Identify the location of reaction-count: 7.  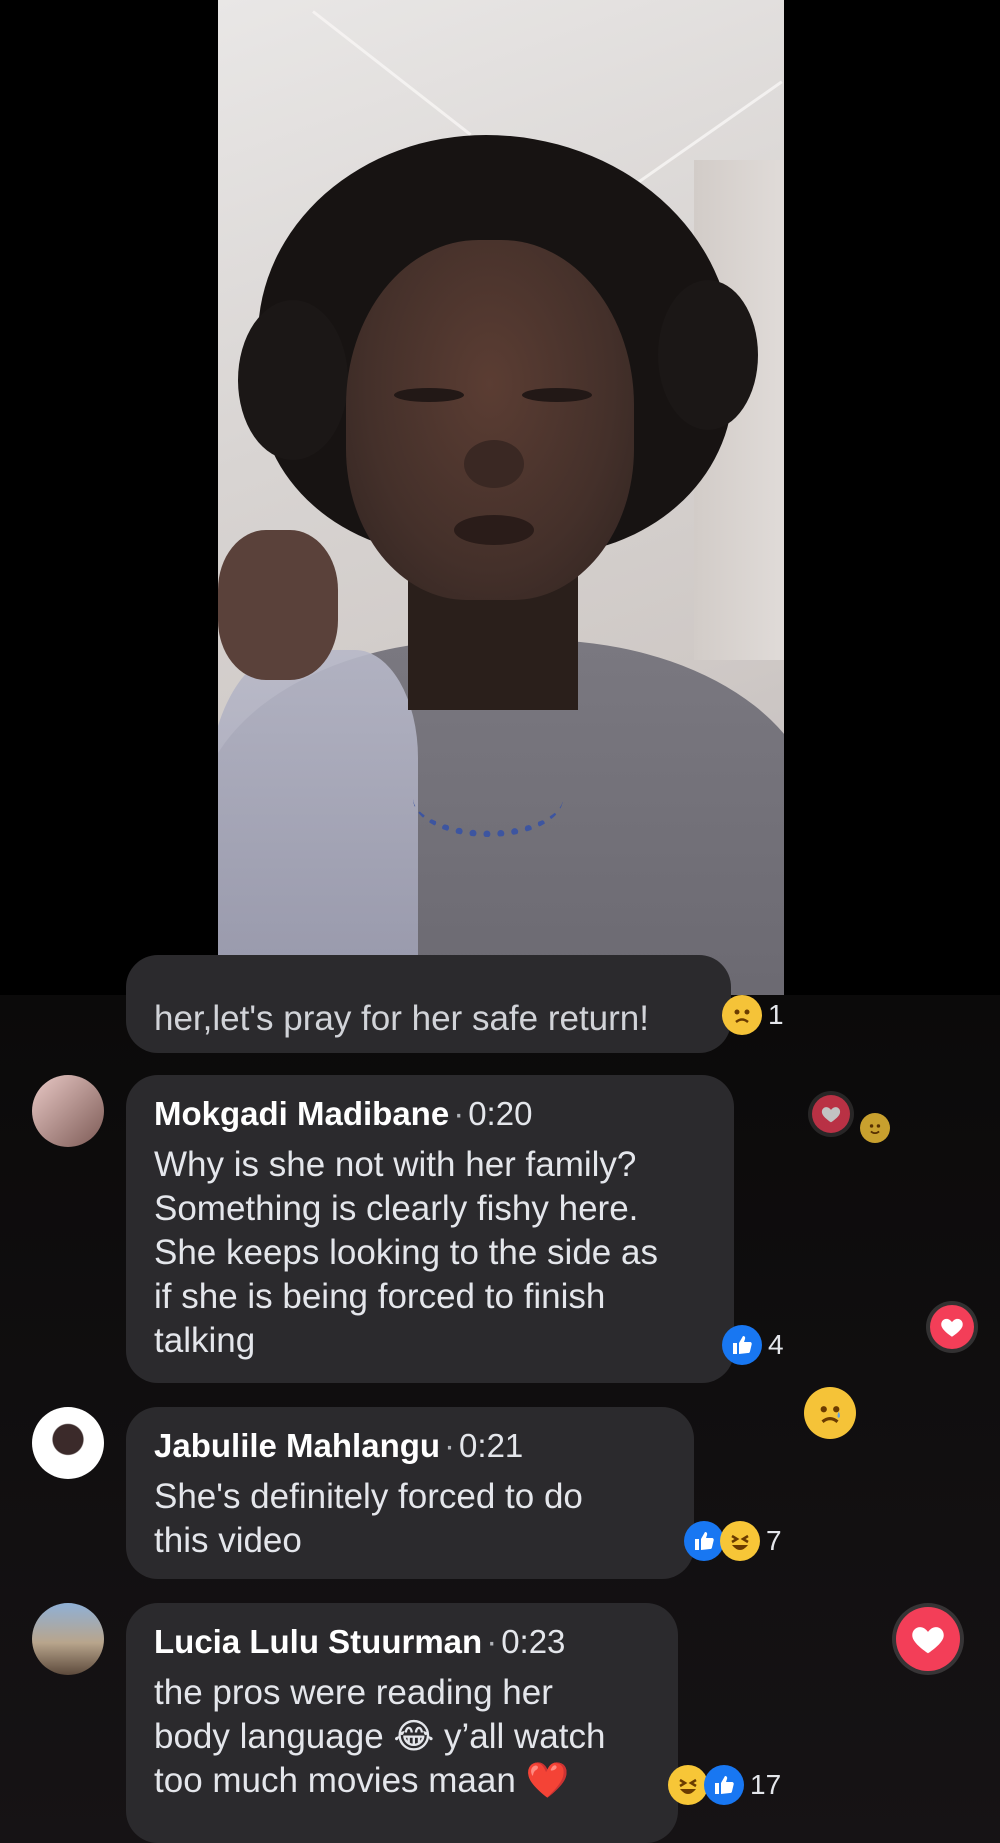
(774, 1540).